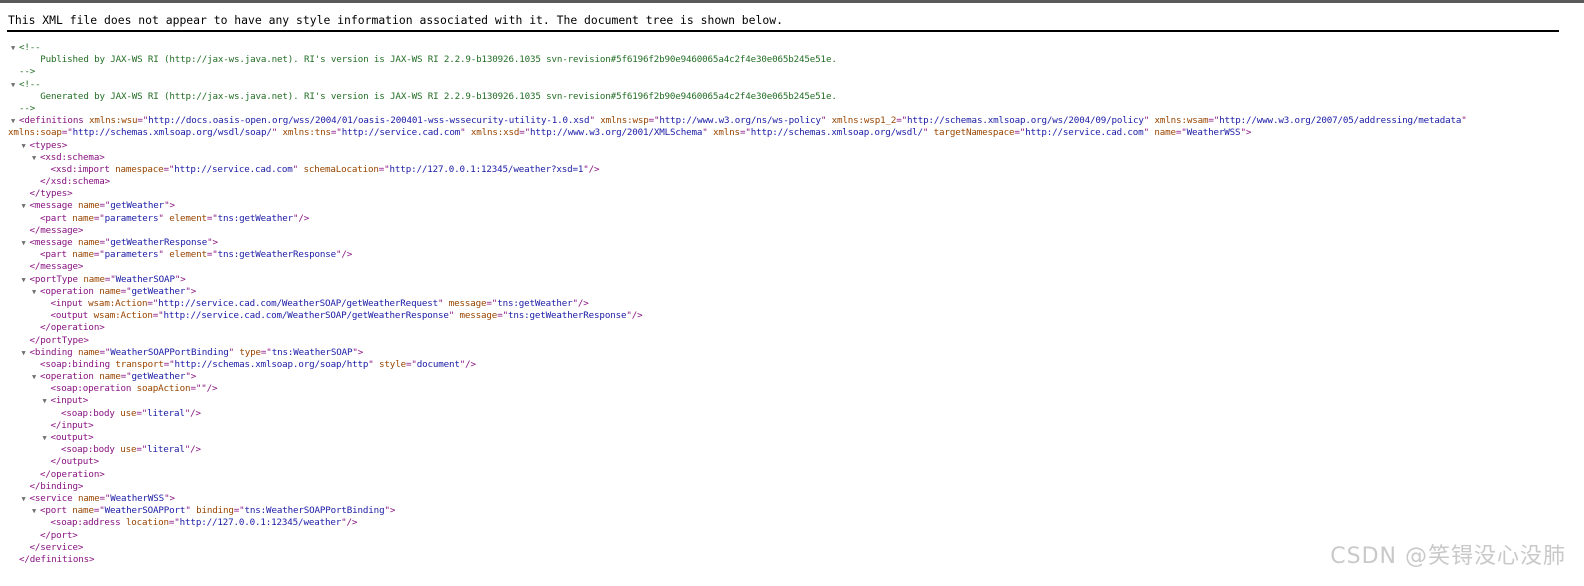  Describe the element at coordinates (69, 401) in the screenshot. I see `xml-tag-text: <input>` at that location.